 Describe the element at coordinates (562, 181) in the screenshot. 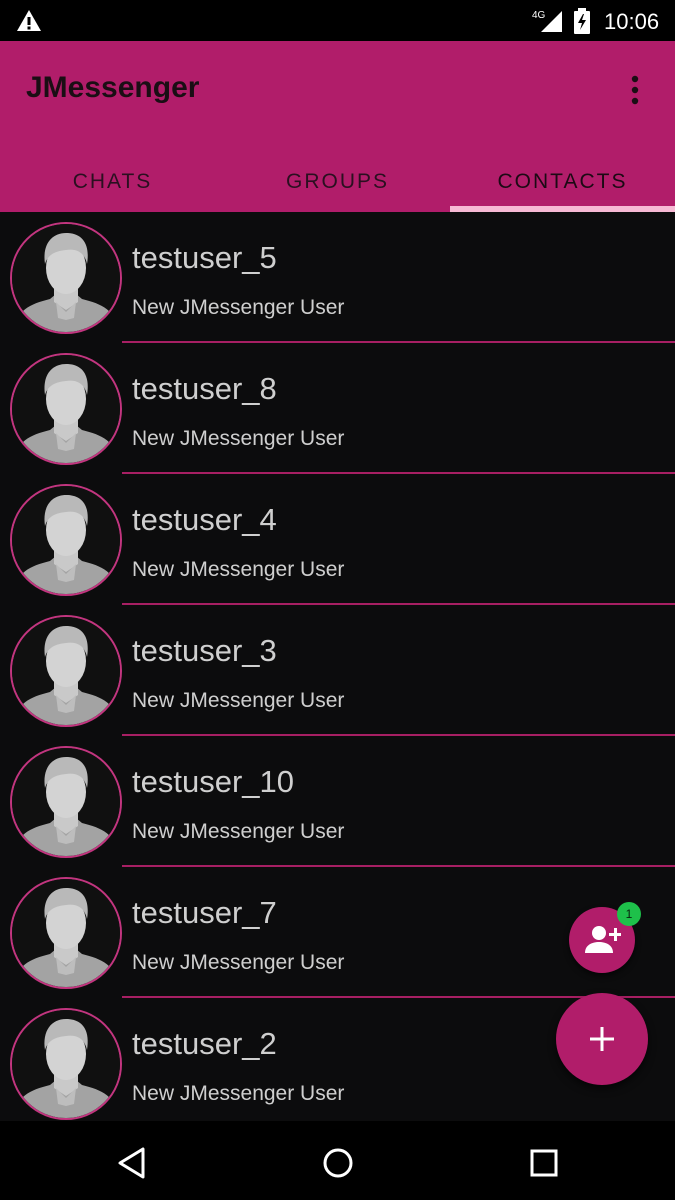

I see `tab-contacts: CONTACTS` at that location.